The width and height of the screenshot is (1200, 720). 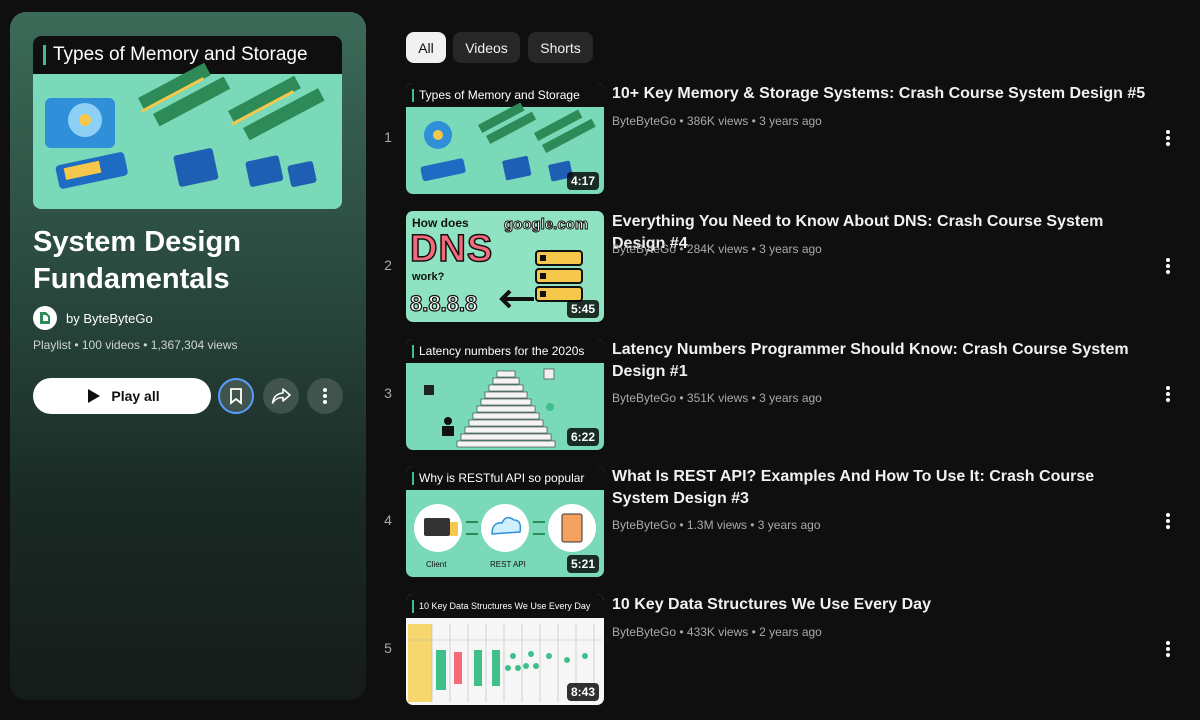 What do you see at coordinates (135, 396) in the screenshot?
I see `play-all-label: Play all` at bounding box center [135, 396].